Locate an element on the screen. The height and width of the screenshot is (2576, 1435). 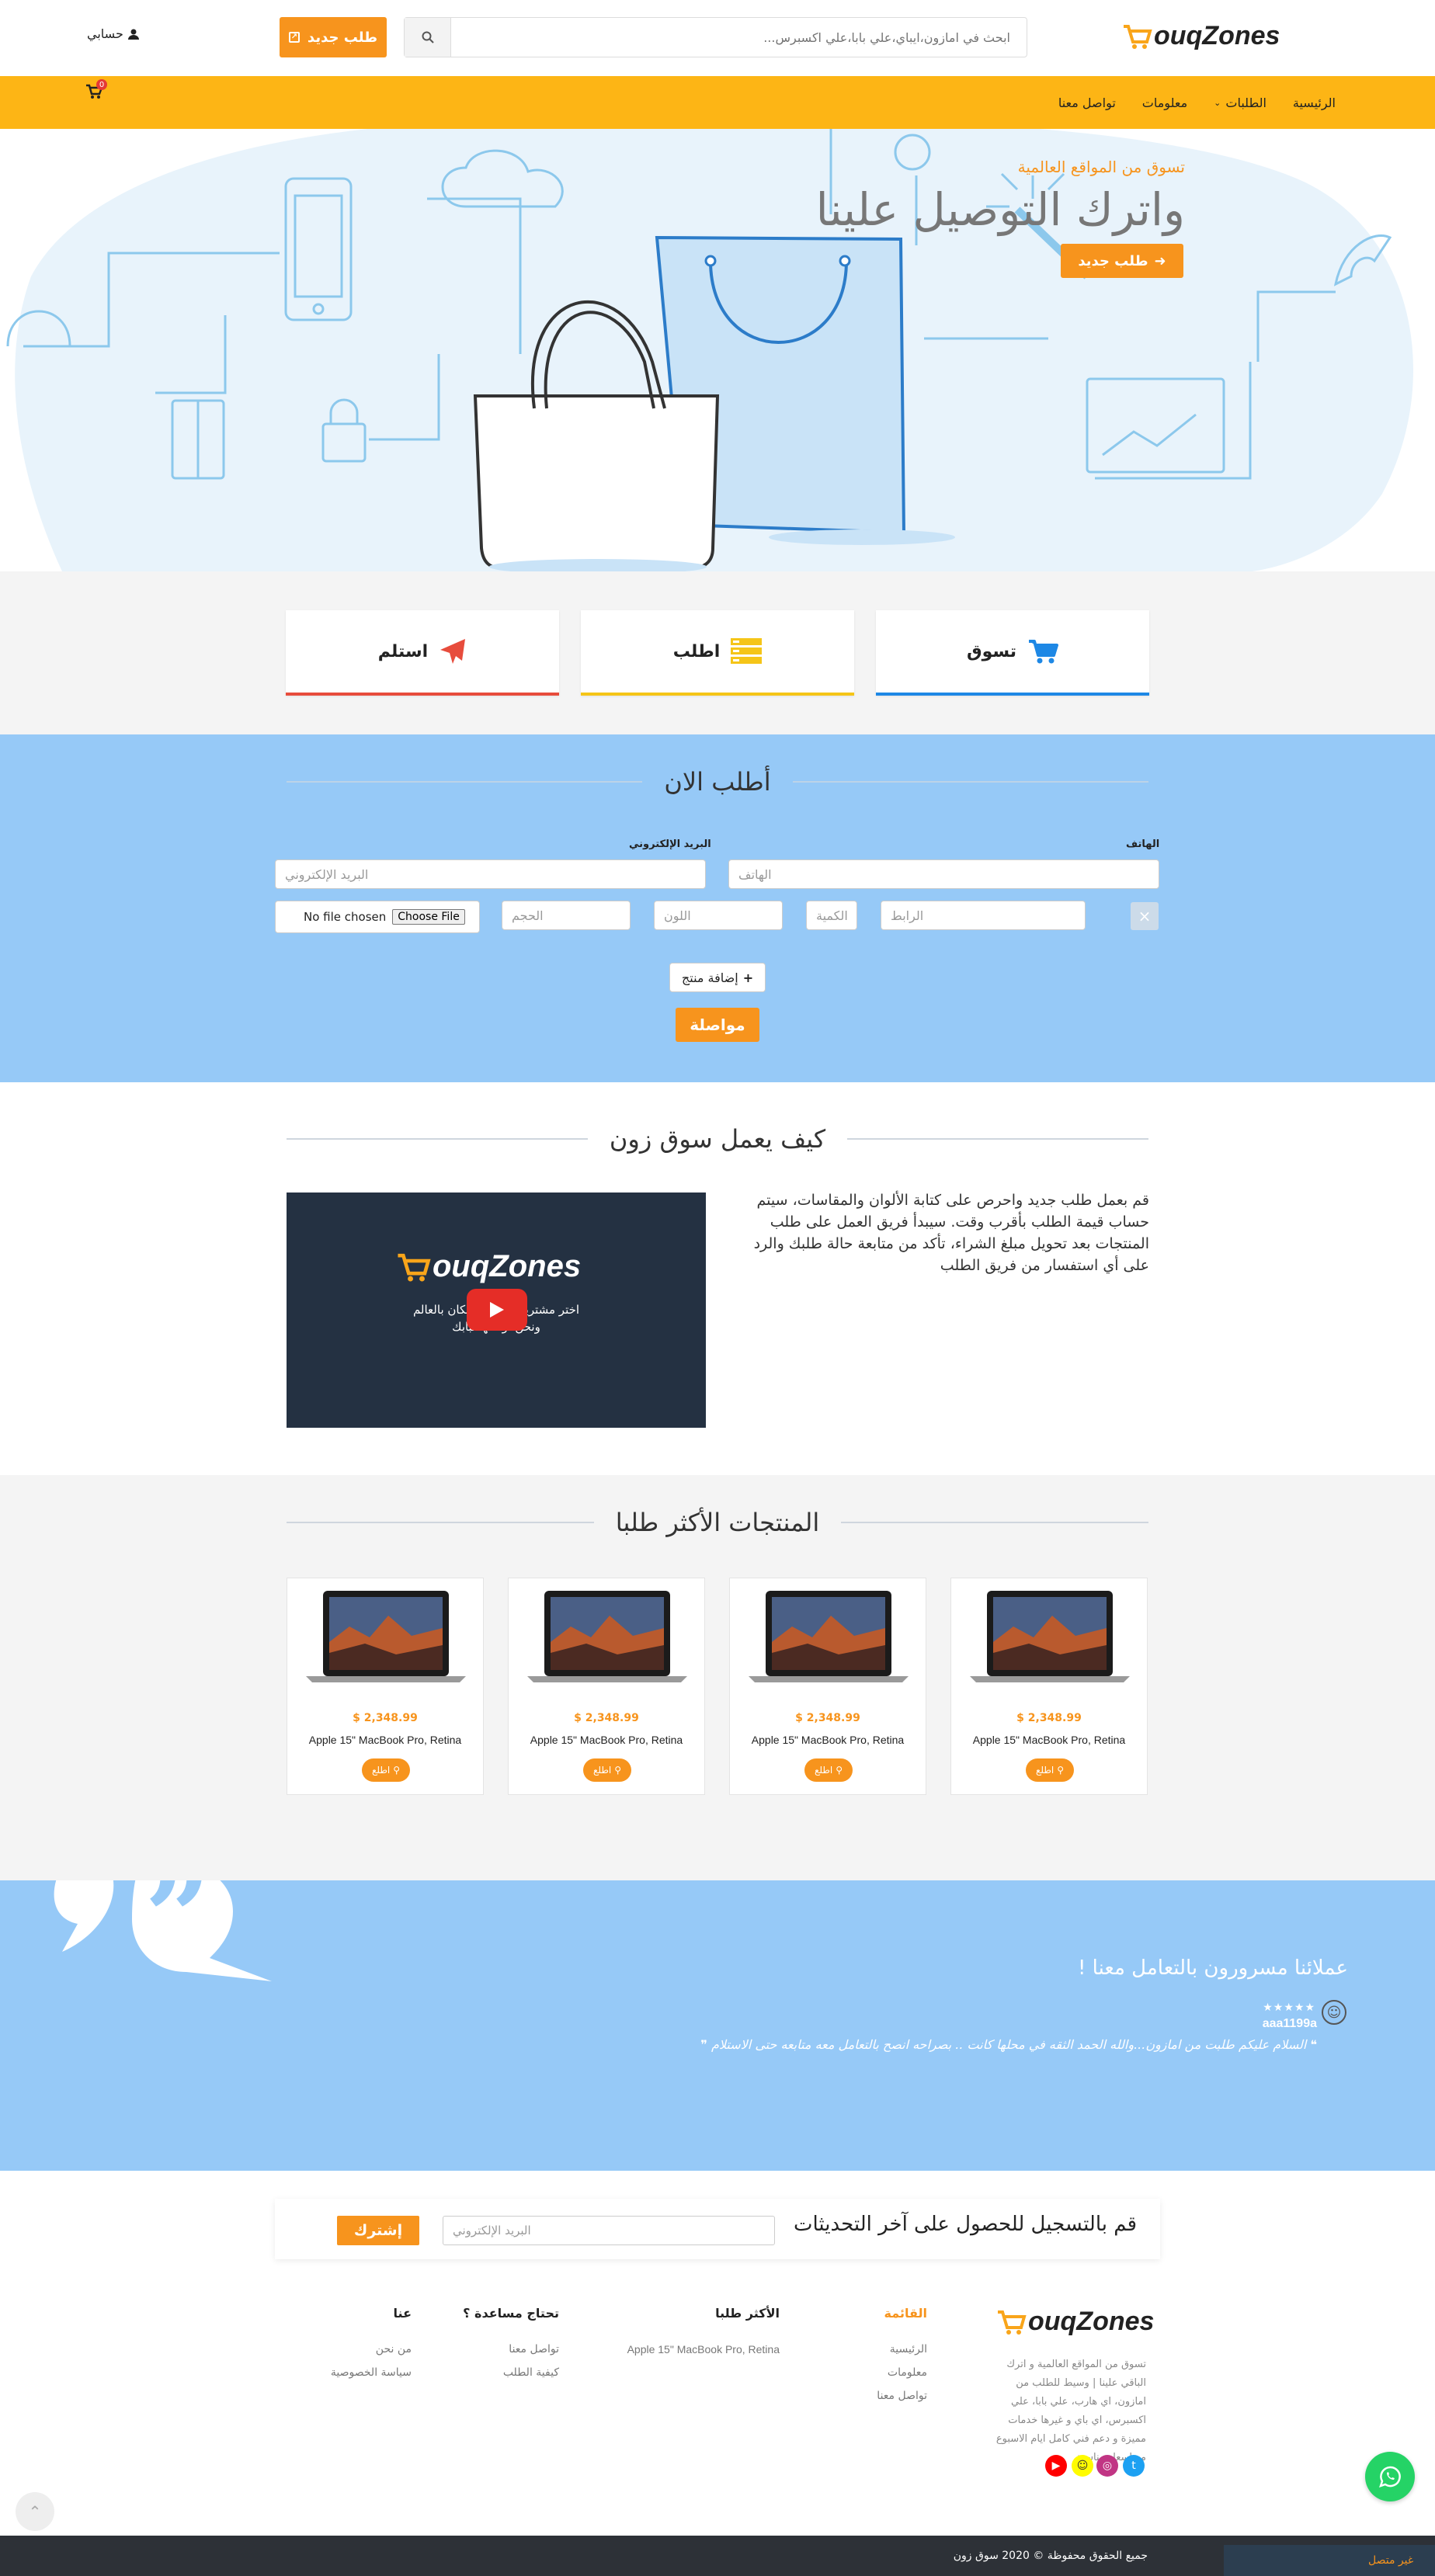
whatsapp-icon is located at coordinates (1390, 2476).